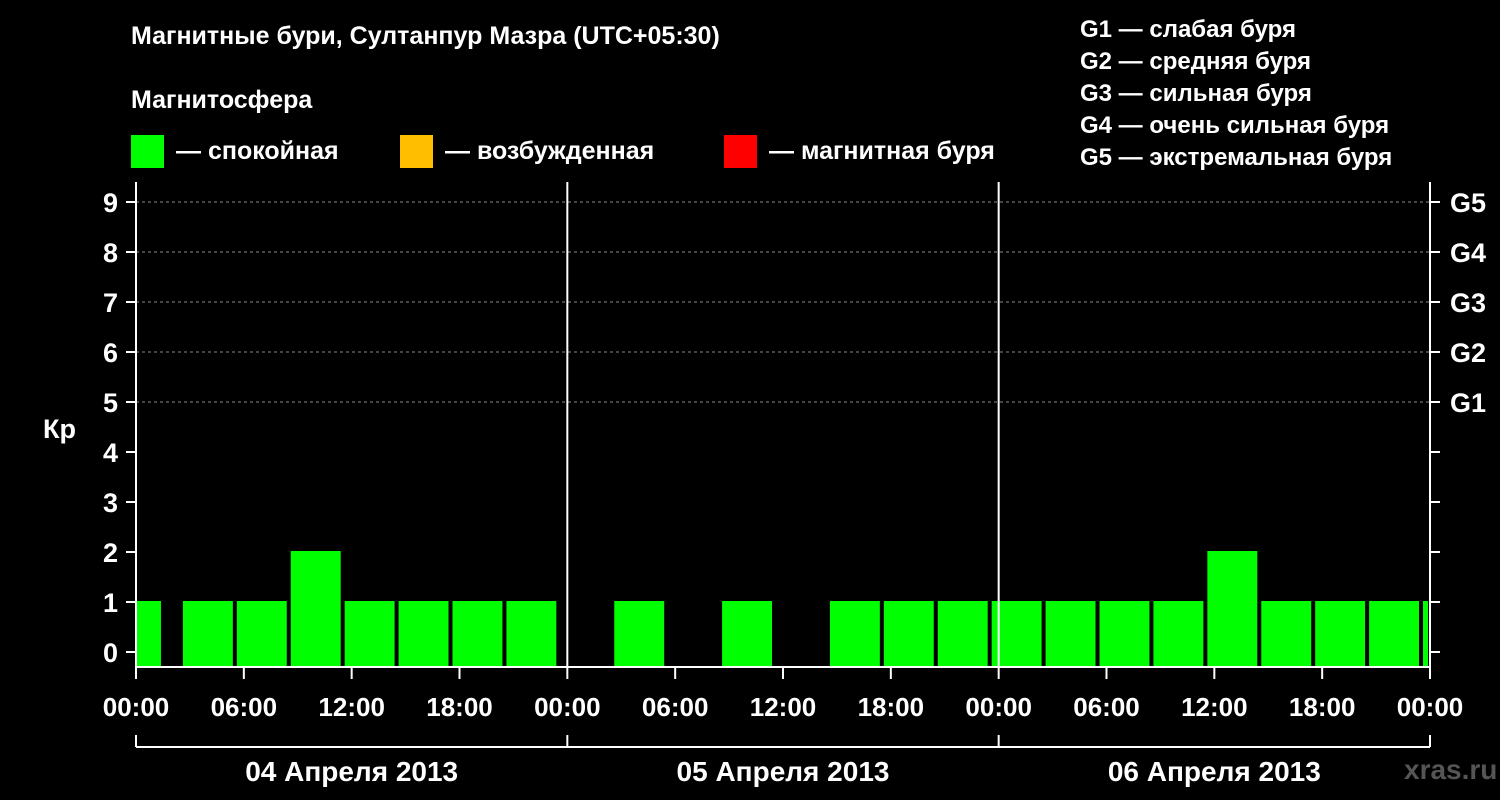 This screenshot has width=1500, height=800. I want to click on y-tick-label: 0, so click(110, 653).